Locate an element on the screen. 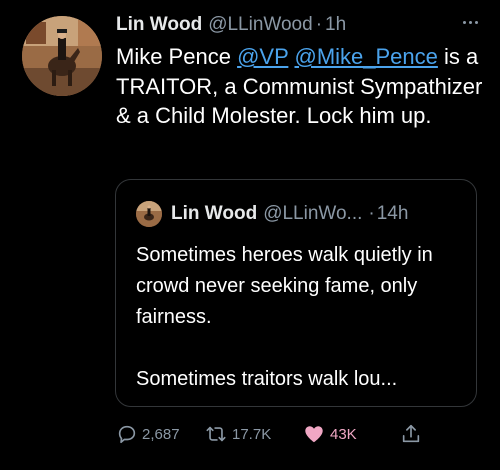 This screenshot has width=500, height=470. share-button is located at coordinates (413, 434).